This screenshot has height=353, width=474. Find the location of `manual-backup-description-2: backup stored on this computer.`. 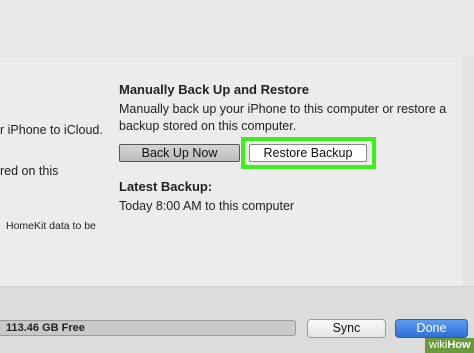

manual-backup-description-2: backup stored on this computer. is located at coordinates (208, 126).